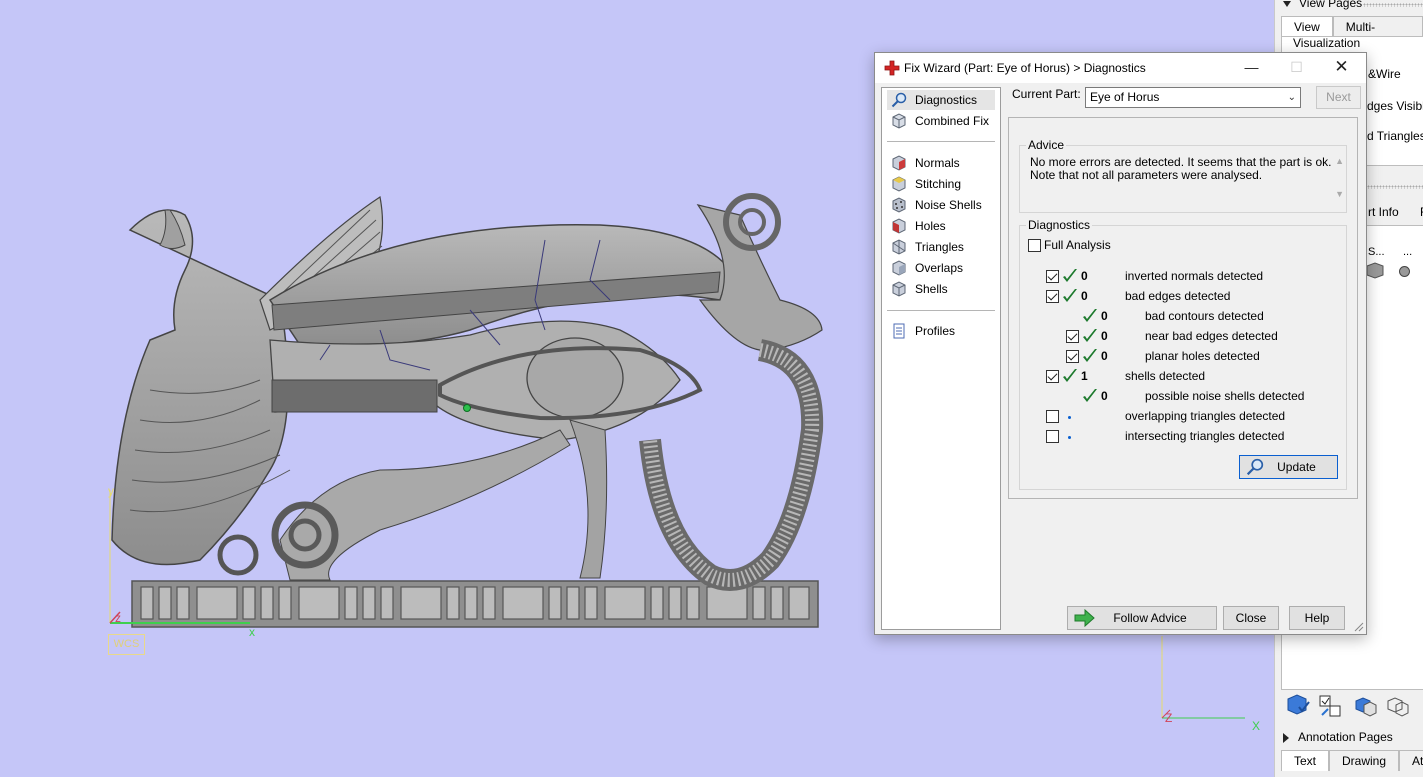 The width and height of the screenshot is (1423, 777). I want to click on tab-text: Text, so click(1305, 760).